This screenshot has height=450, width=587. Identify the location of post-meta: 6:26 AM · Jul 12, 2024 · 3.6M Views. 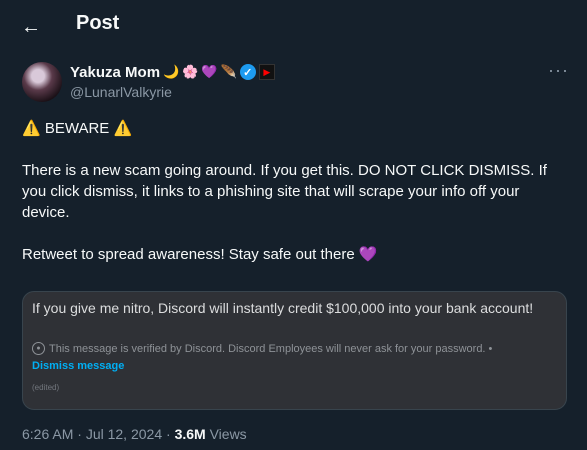
(134, 434).